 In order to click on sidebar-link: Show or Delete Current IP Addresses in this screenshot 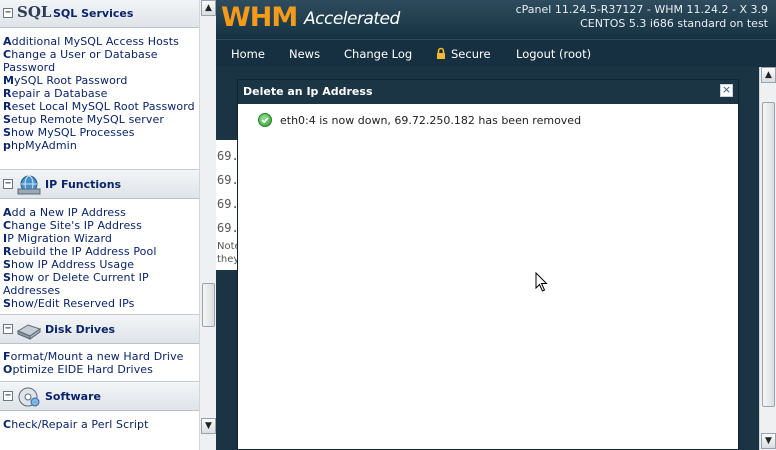, I will do `click(83, 284)`.